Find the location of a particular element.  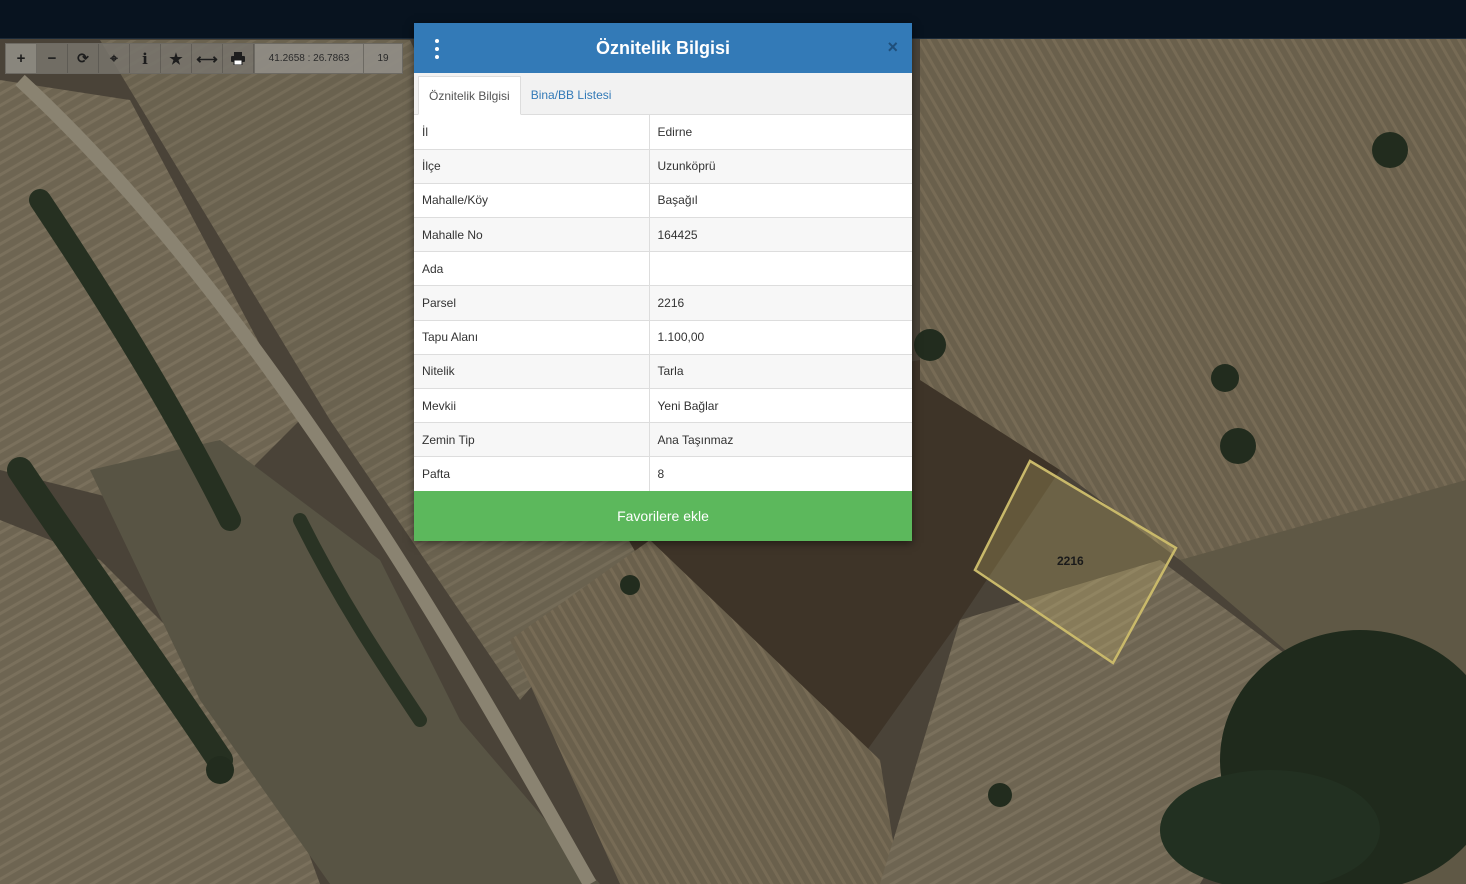

minus-icon: − is located at coordinates (52, 58).